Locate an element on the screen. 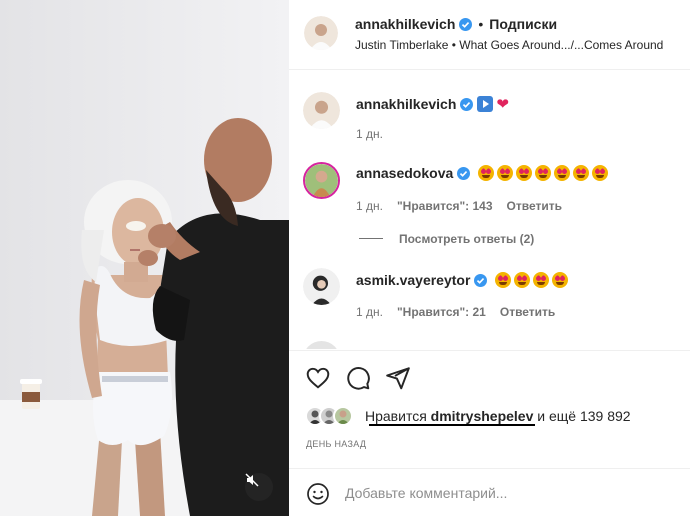  heart-emoji-icon: ❤ is located at coordinates (502, 104).